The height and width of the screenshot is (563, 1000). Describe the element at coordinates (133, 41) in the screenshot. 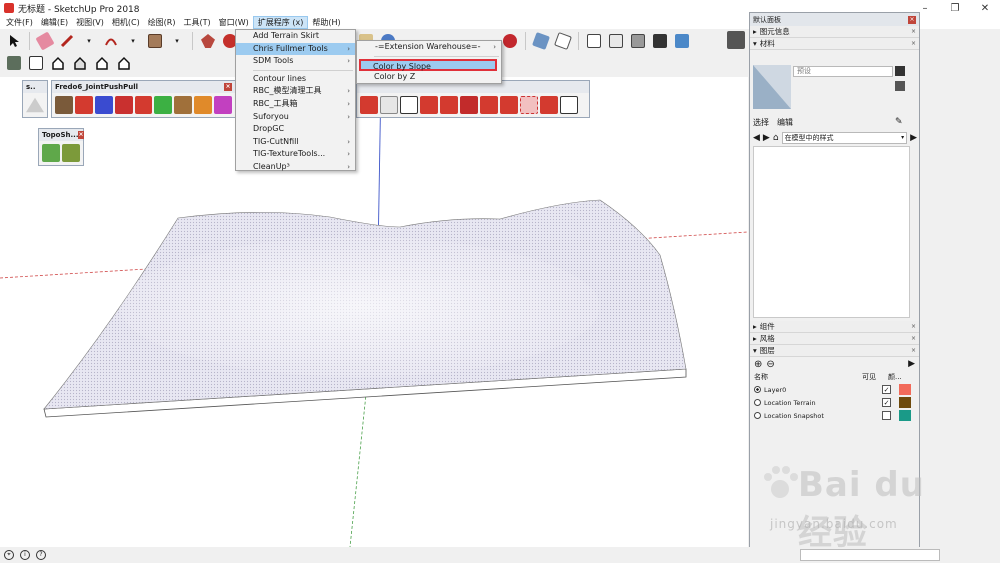

I see `arc-tool-dropdown: ▾` at that location.